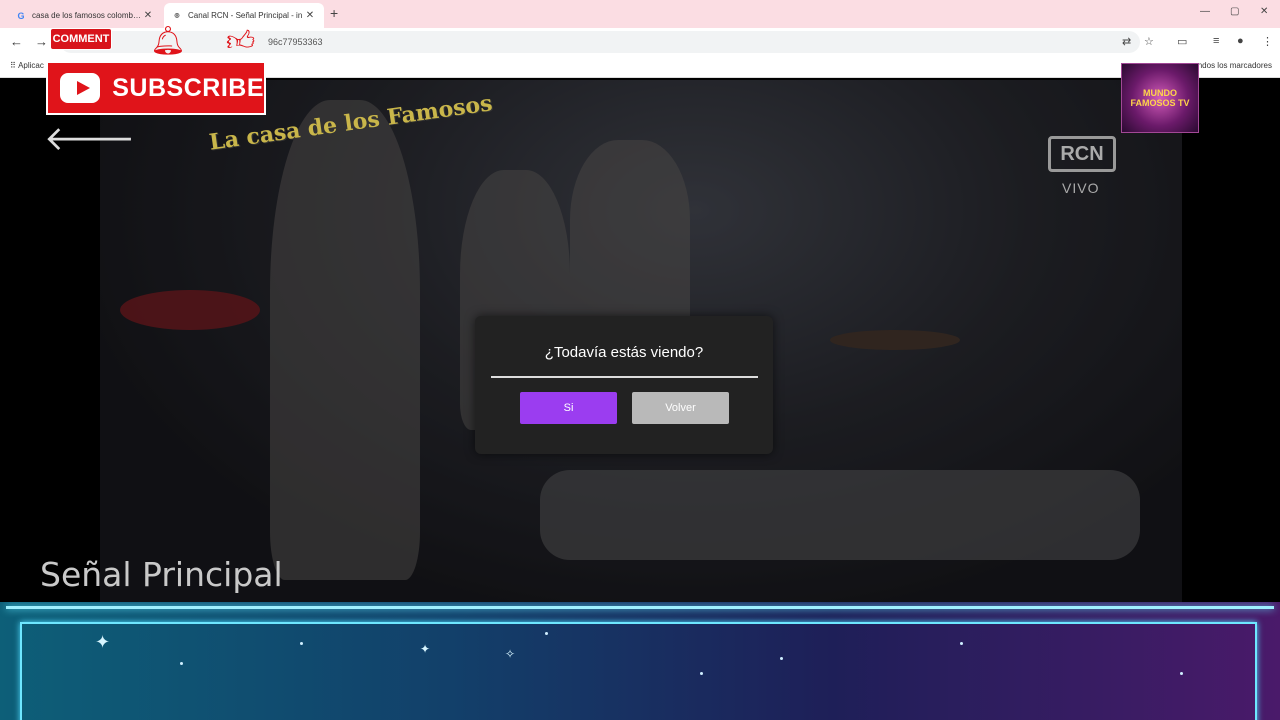 This screenshot has width=1280, height=720. Describe the element at coordinates (624, 352) in the screenshot. I see `dialog-question: ¿Todavía estás viendo?` at that location.